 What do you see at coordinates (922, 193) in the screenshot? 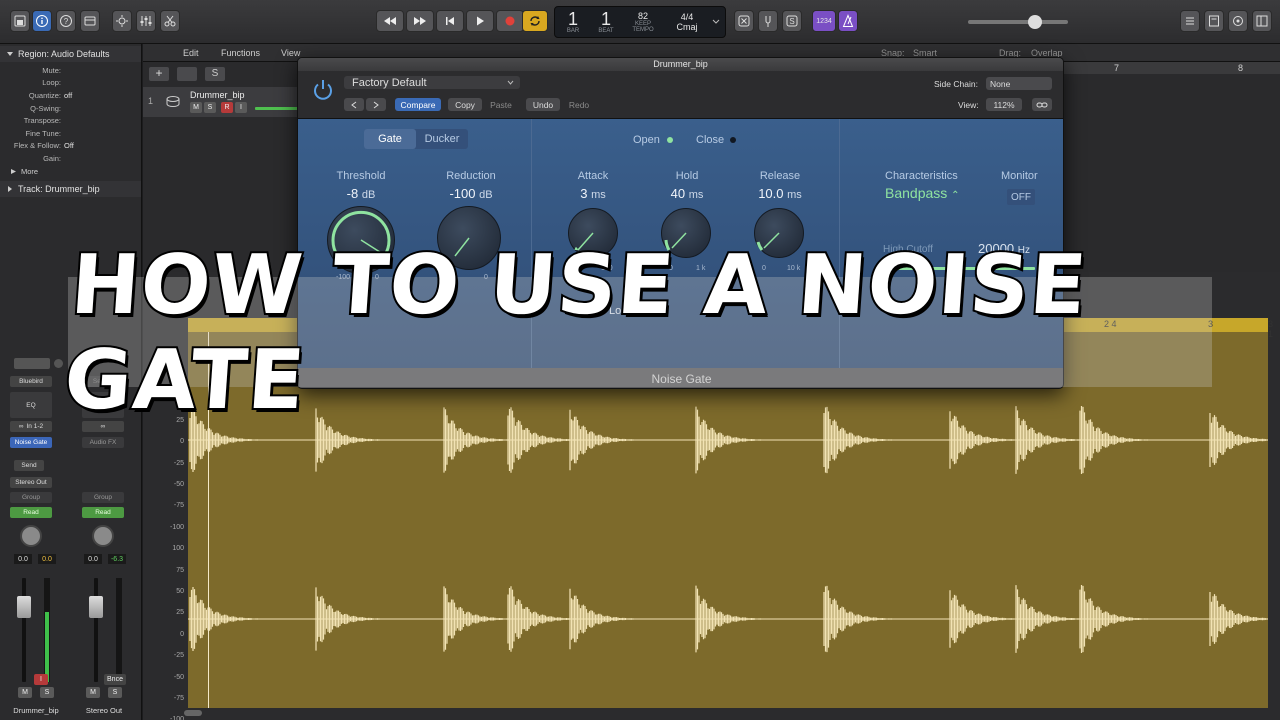
I see `characteristics-menu: Bandpass ⌃` at bounding box center [922, 193].